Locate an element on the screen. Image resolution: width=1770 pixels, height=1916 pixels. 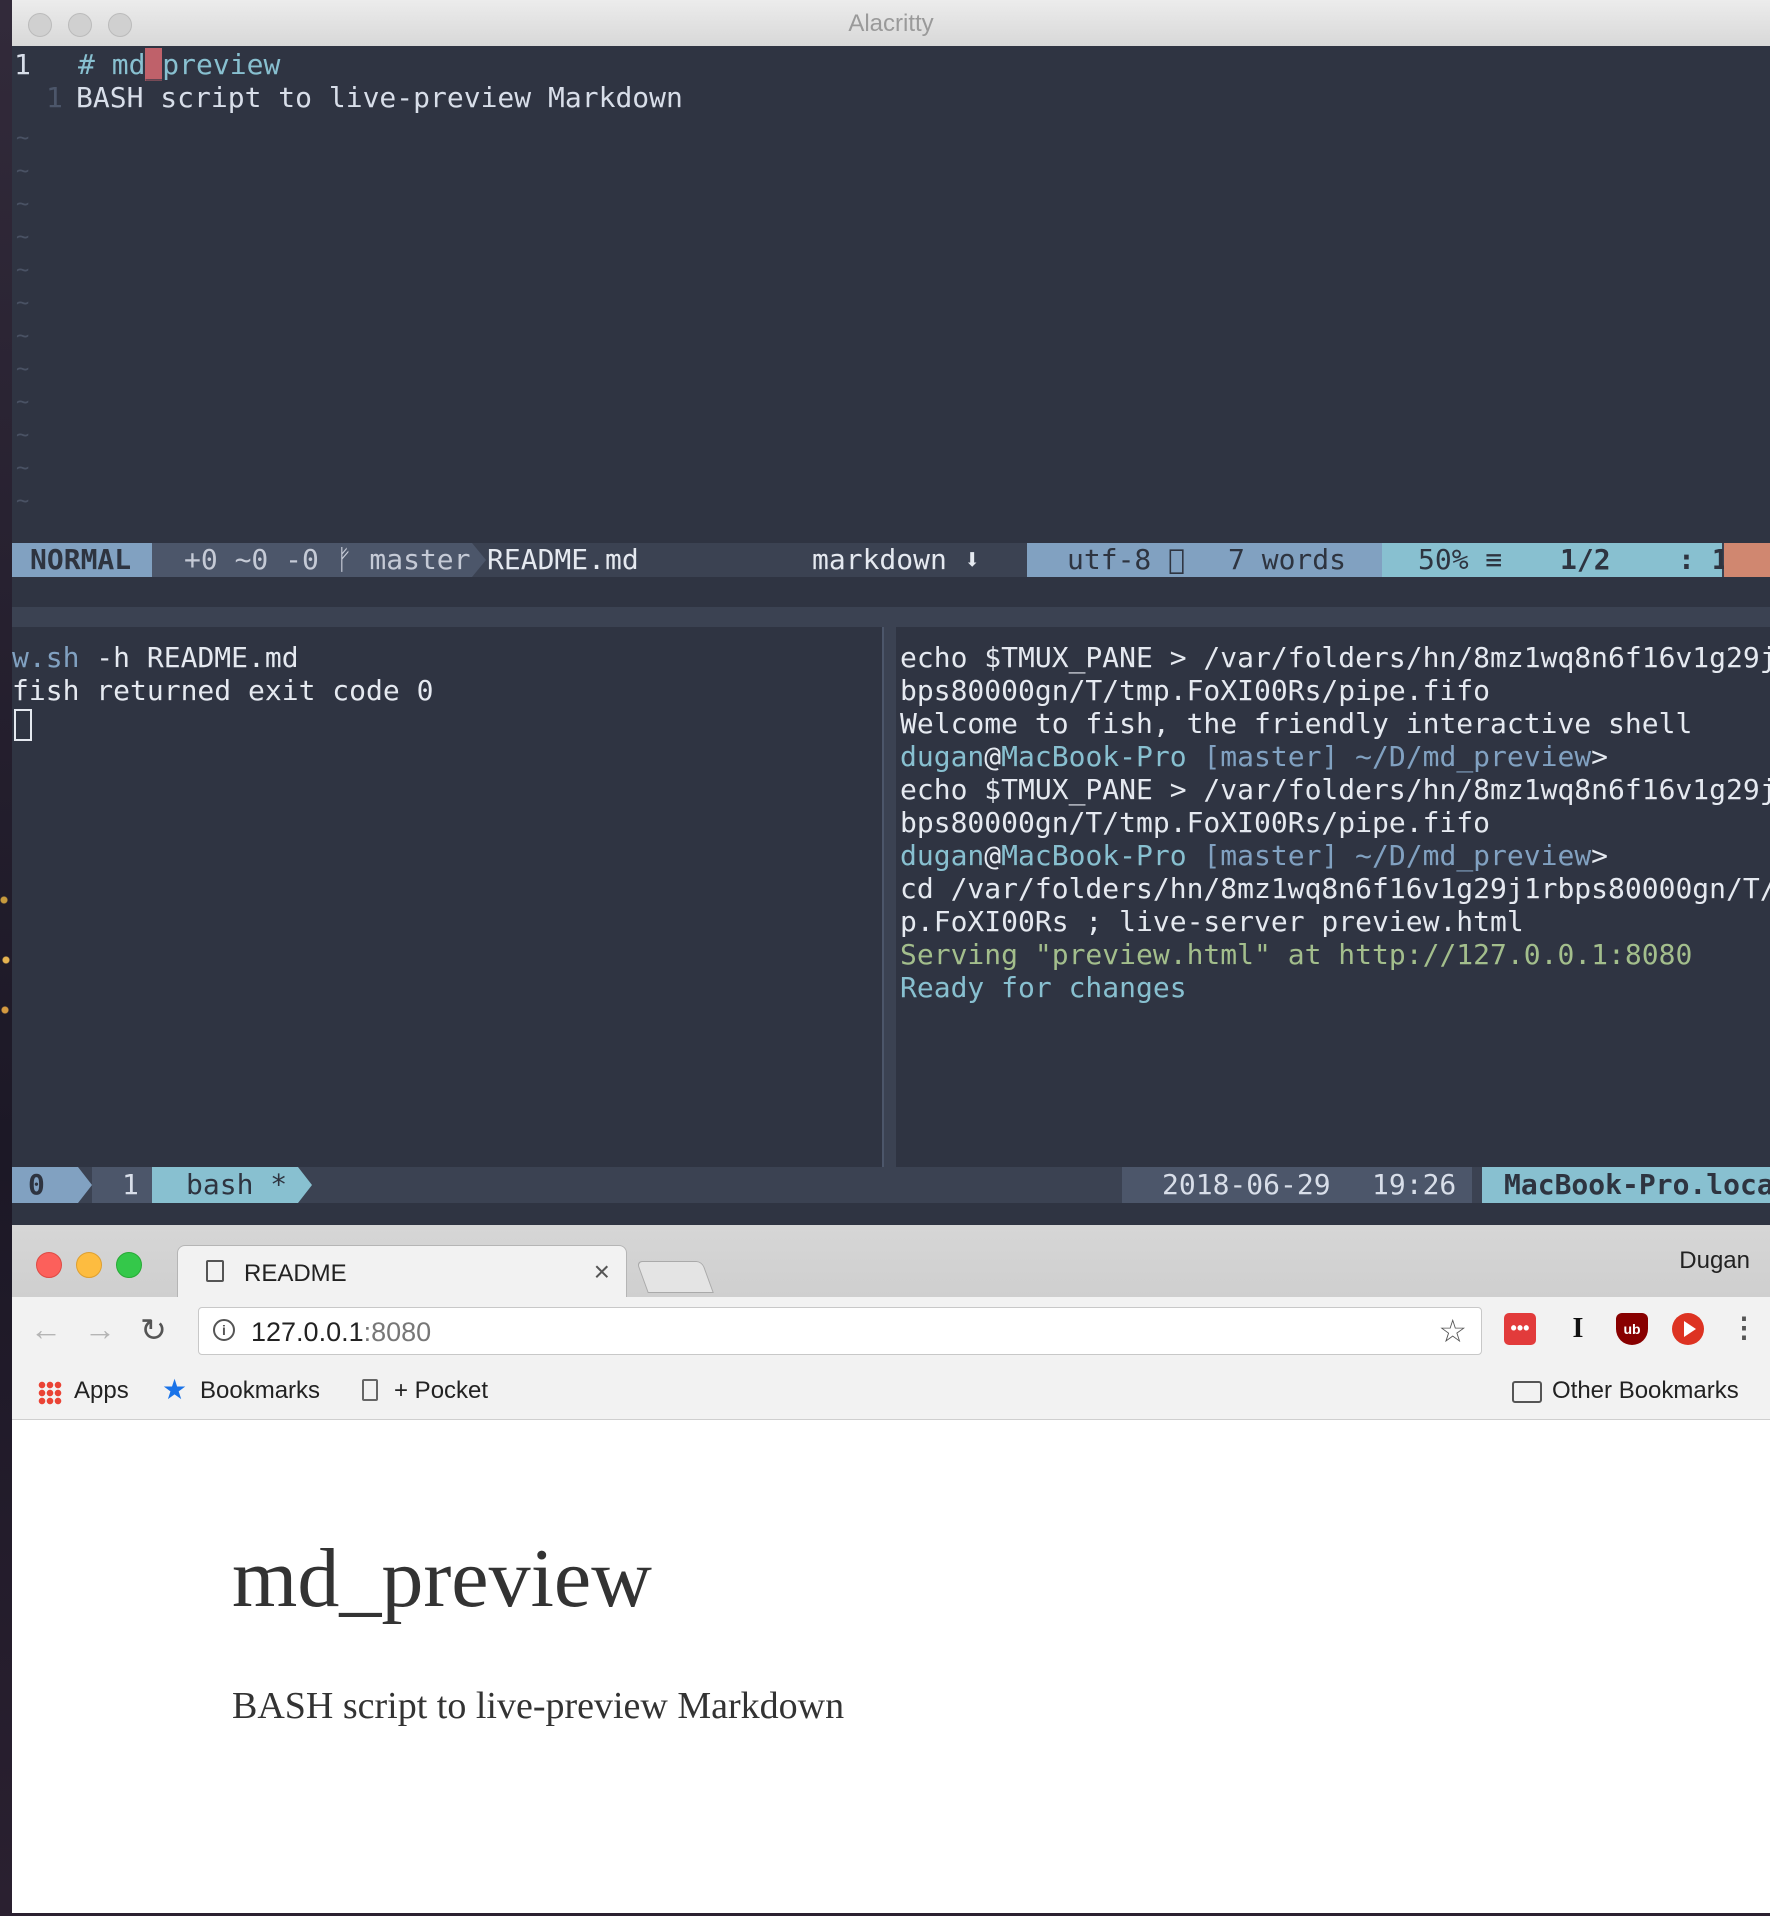
tmux-hostname: MacBook-Pro.local is located at coordinates (1626, 1185).